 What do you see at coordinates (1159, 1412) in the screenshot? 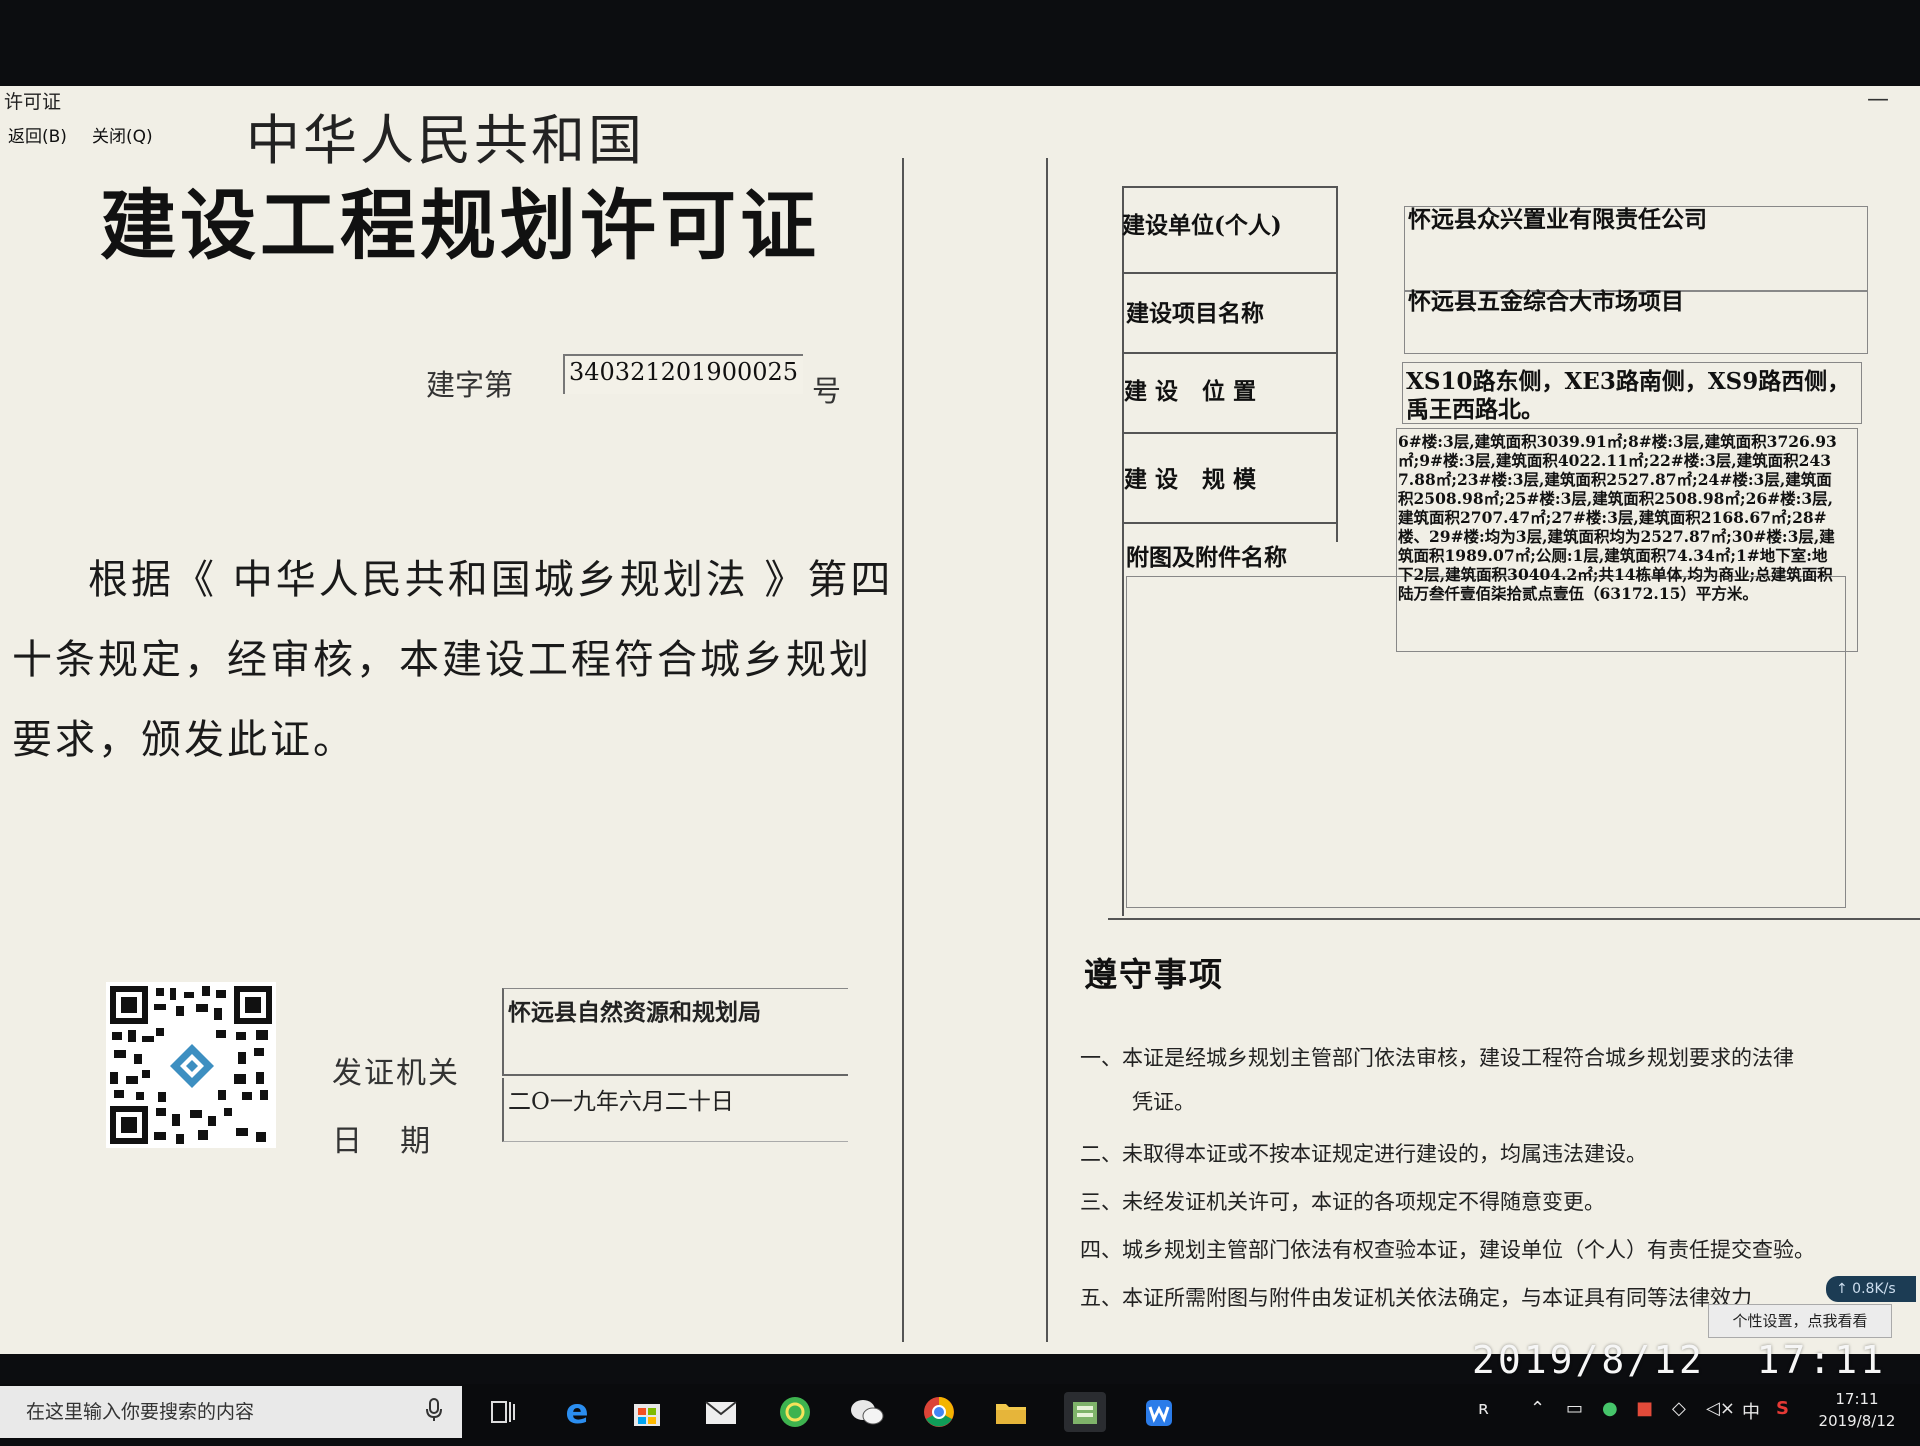
I see `wps-icon` at bounding box center [1159, 1412].